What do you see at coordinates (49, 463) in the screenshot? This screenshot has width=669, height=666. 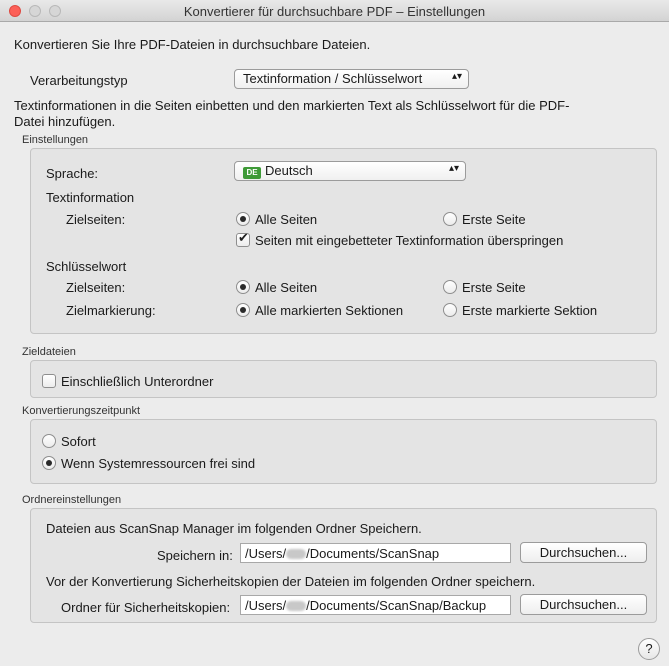 I see `timing-idle-radio` at bounding box center [49, 463].